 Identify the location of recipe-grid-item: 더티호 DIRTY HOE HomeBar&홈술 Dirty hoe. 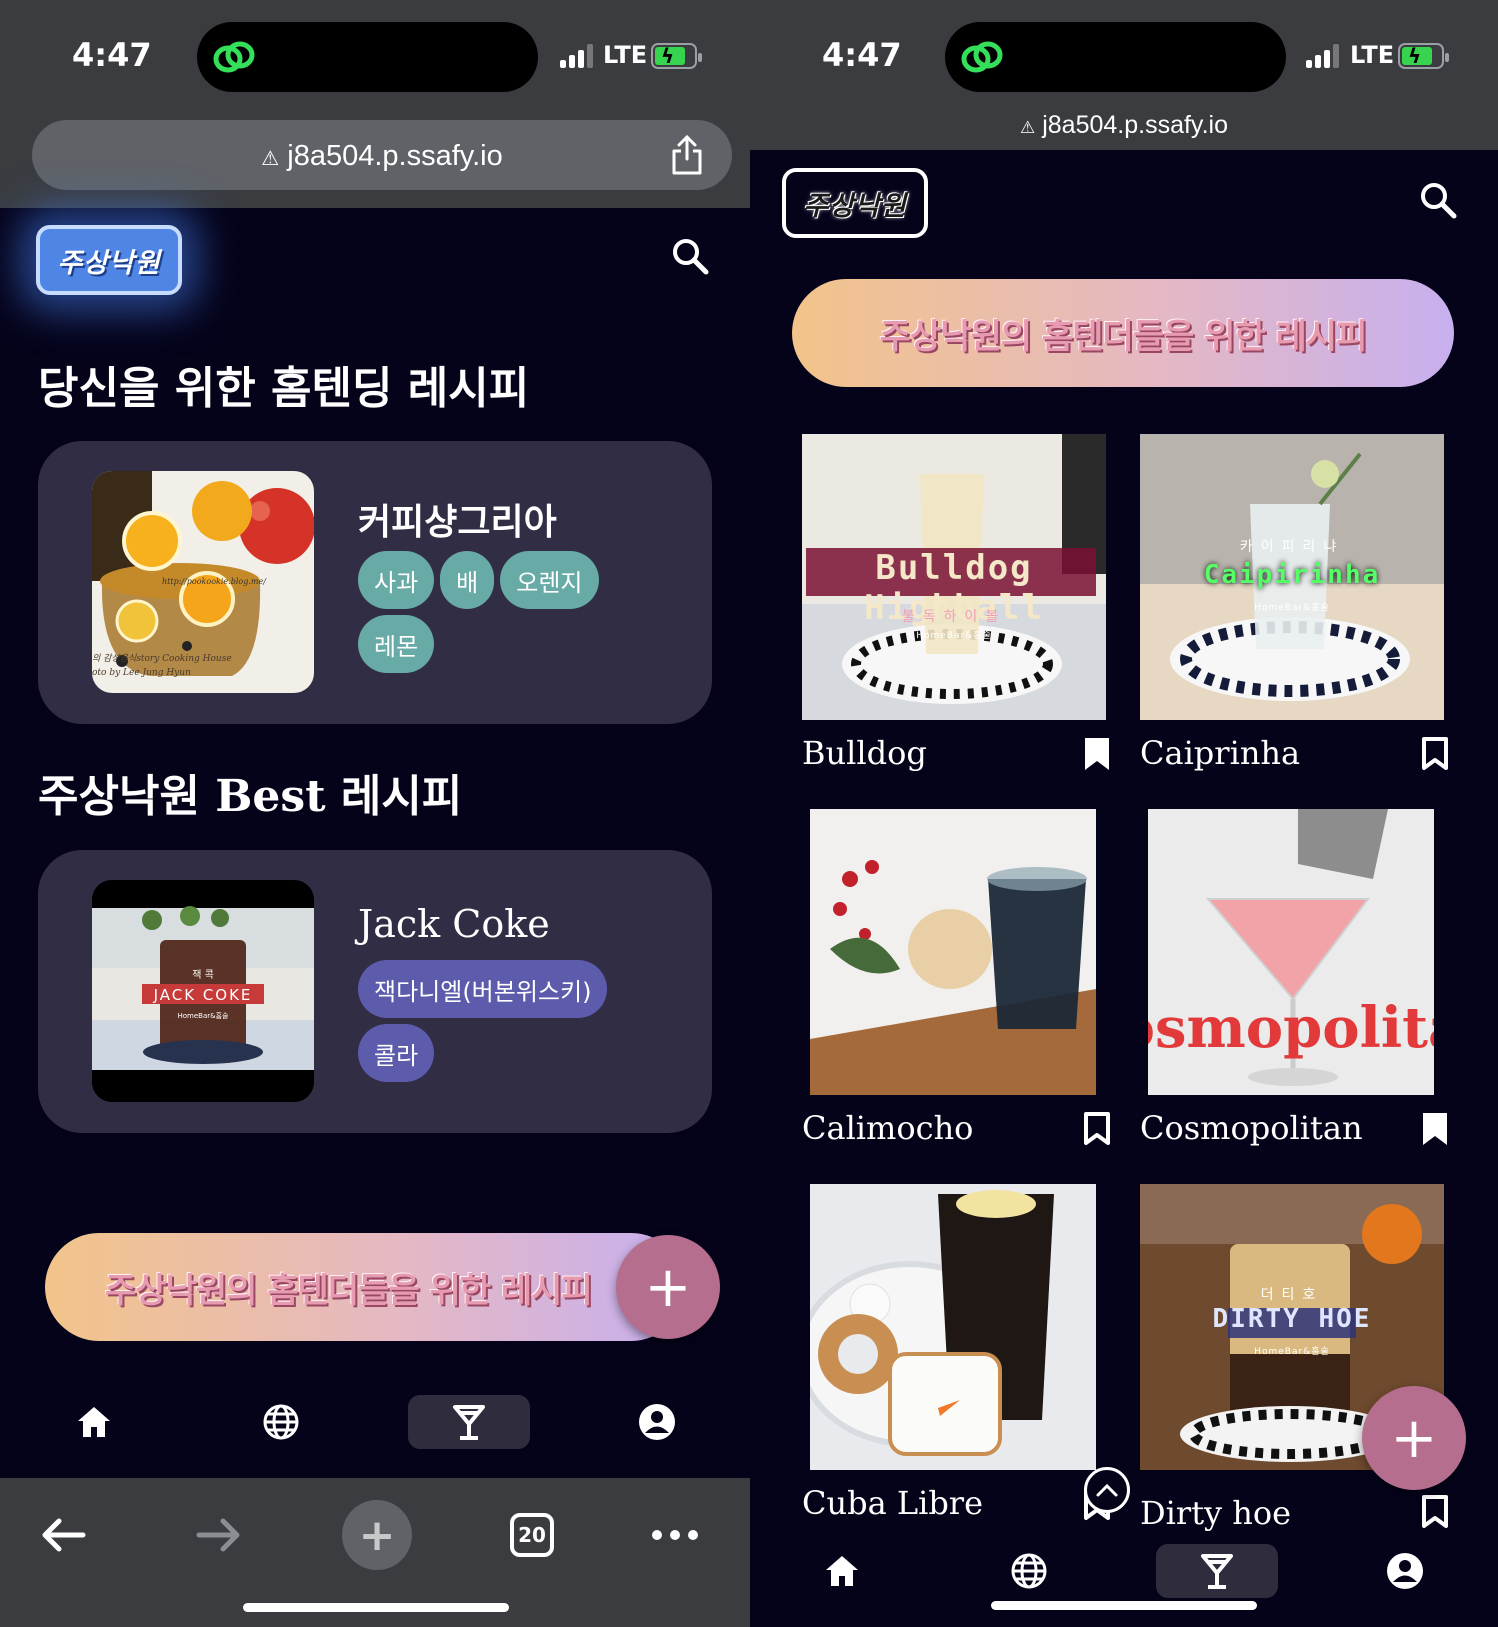
(1295, 1364).